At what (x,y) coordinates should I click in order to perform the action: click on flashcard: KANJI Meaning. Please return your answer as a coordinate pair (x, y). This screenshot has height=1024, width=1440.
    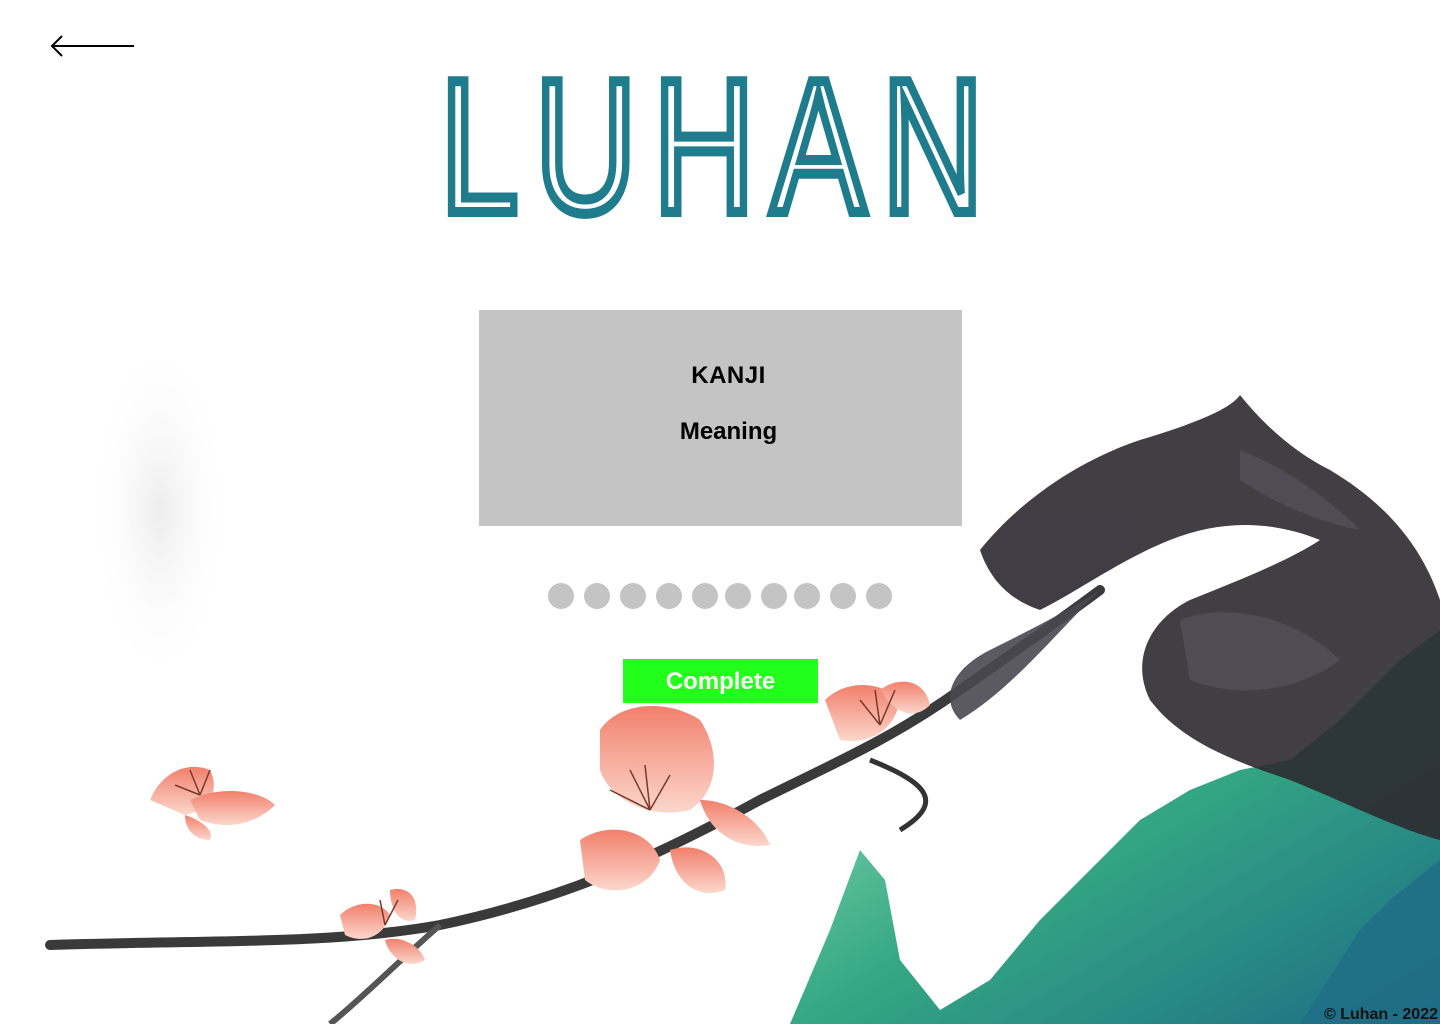
    Looking at the image, I should click on (720, 418).